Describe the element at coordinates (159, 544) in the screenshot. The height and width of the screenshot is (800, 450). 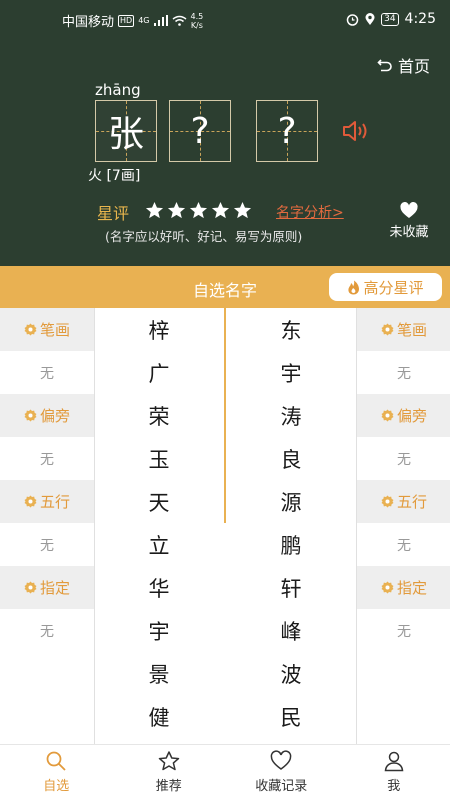
I see `name-option: 立` at that location.